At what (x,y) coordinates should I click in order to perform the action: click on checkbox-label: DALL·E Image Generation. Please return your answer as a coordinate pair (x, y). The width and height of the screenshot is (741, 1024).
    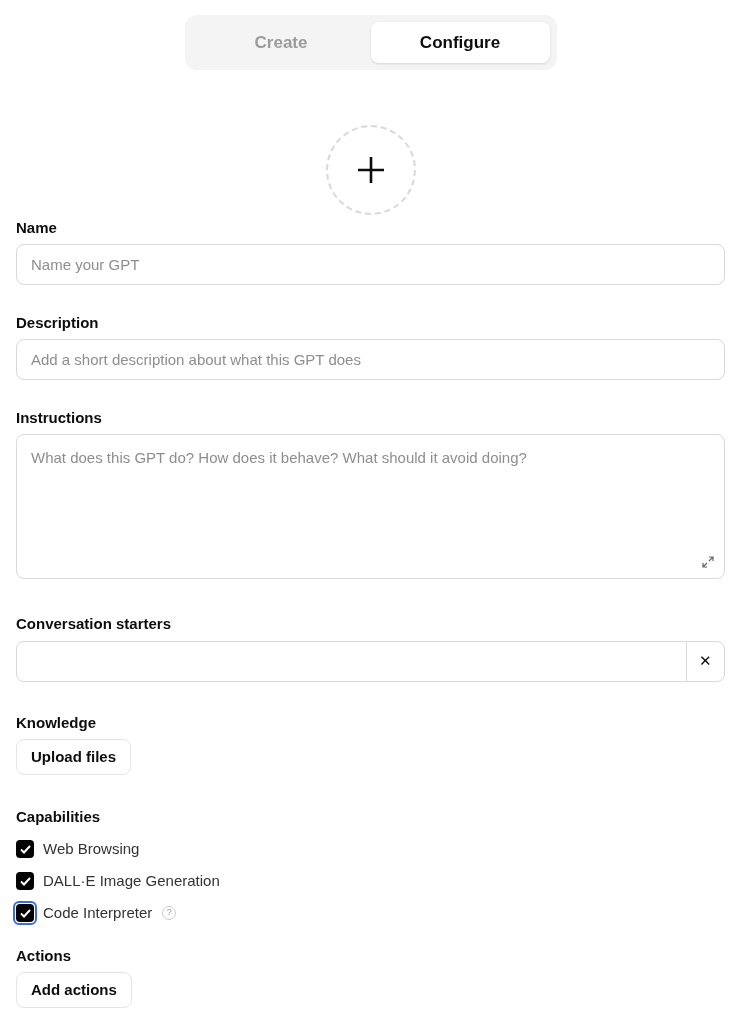
    Looking at the image, I should click on (131, 880).